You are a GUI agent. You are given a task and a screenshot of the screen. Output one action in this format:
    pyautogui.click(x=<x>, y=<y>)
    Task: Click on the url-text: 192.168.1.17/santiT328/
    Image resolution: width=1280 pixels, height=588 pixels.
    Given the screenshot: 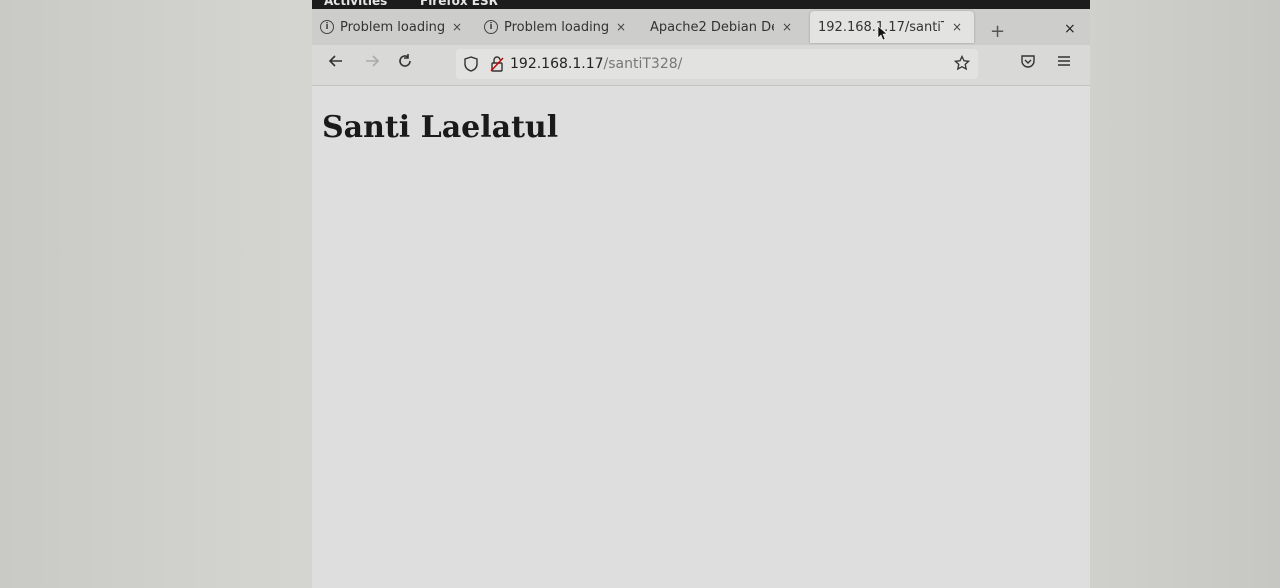 What is the action you would take?
    pyautogui.click(x=596, y=64)
    